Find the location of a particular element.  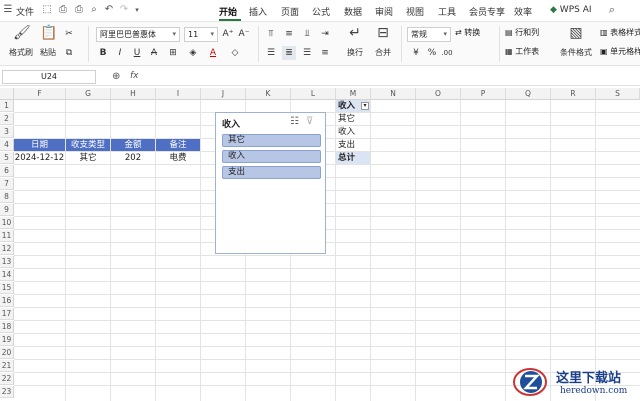

italic-button: I is located at coordinates (120, 53).